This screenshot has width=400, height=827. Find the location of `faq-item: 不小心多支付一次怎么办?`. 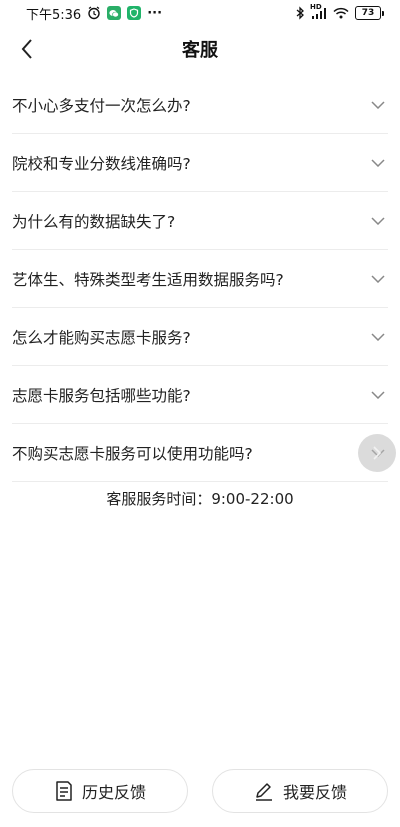

faq-item: 不小心多支付一次怎么办? is located at coordinates (200, 105).